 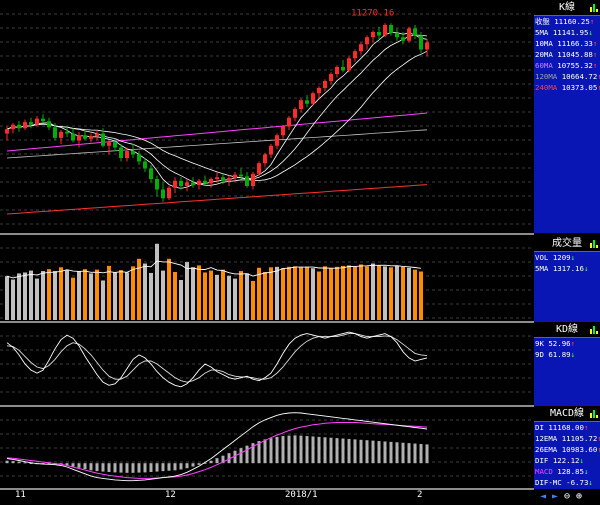 What do you see at coordinates (572, 21) in the screenshot?
I see `price-legend-value: 11160.25` at bounding box center [572, 21].